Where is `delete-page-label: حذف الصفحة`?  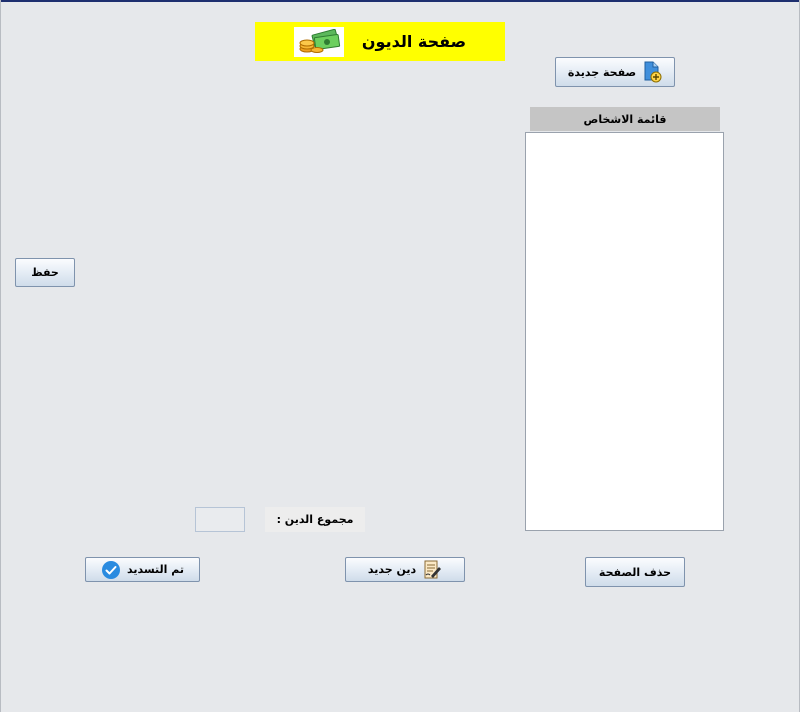
delete-page-label: حذف الصفحة is located at coordinates (635, 572).